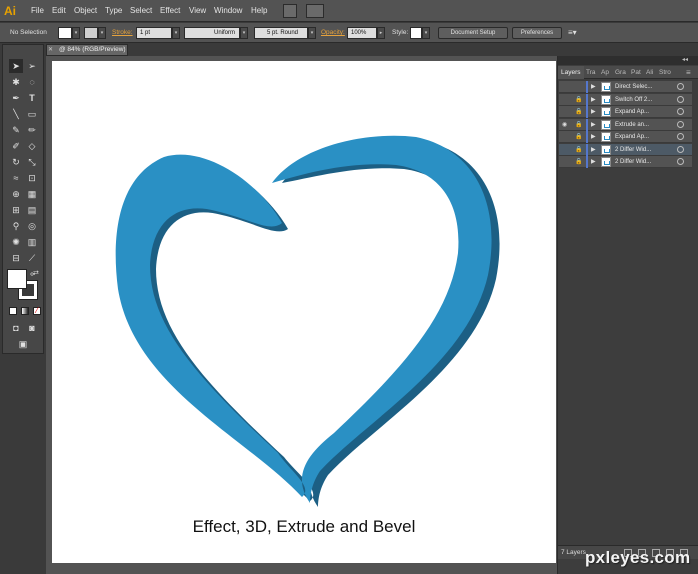  What do you see at coordinates (566, 125) in the screenshot?
I see `visibility-eye-icon: ◉` at bounding box center [566, 125].